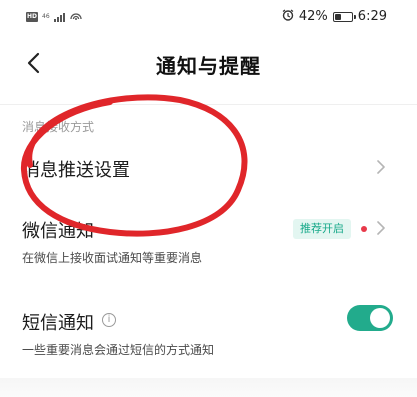 The height and width of the screenshot is (397, 417). What do you see at coordinates (109, 320) in the screenshot?
I see `info-icon: i` at bounding box center [109, 320].